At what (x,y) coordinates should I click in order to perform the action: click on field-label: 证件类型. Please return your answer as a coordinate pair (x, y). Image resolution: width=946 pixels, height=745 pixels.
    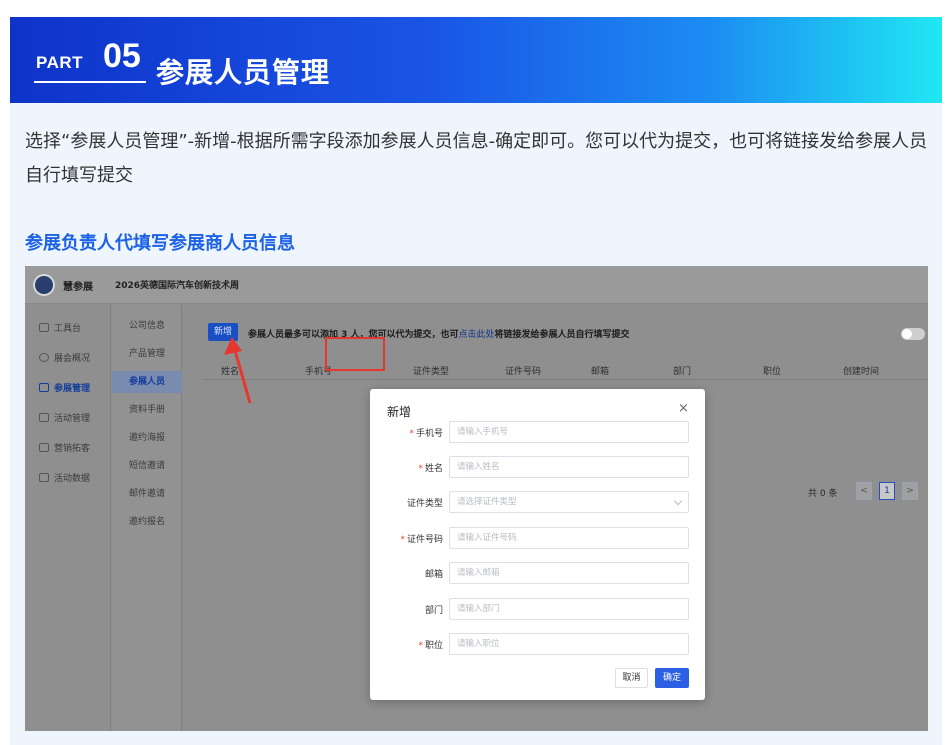
    Looking at the image, I should click on (424, 504).